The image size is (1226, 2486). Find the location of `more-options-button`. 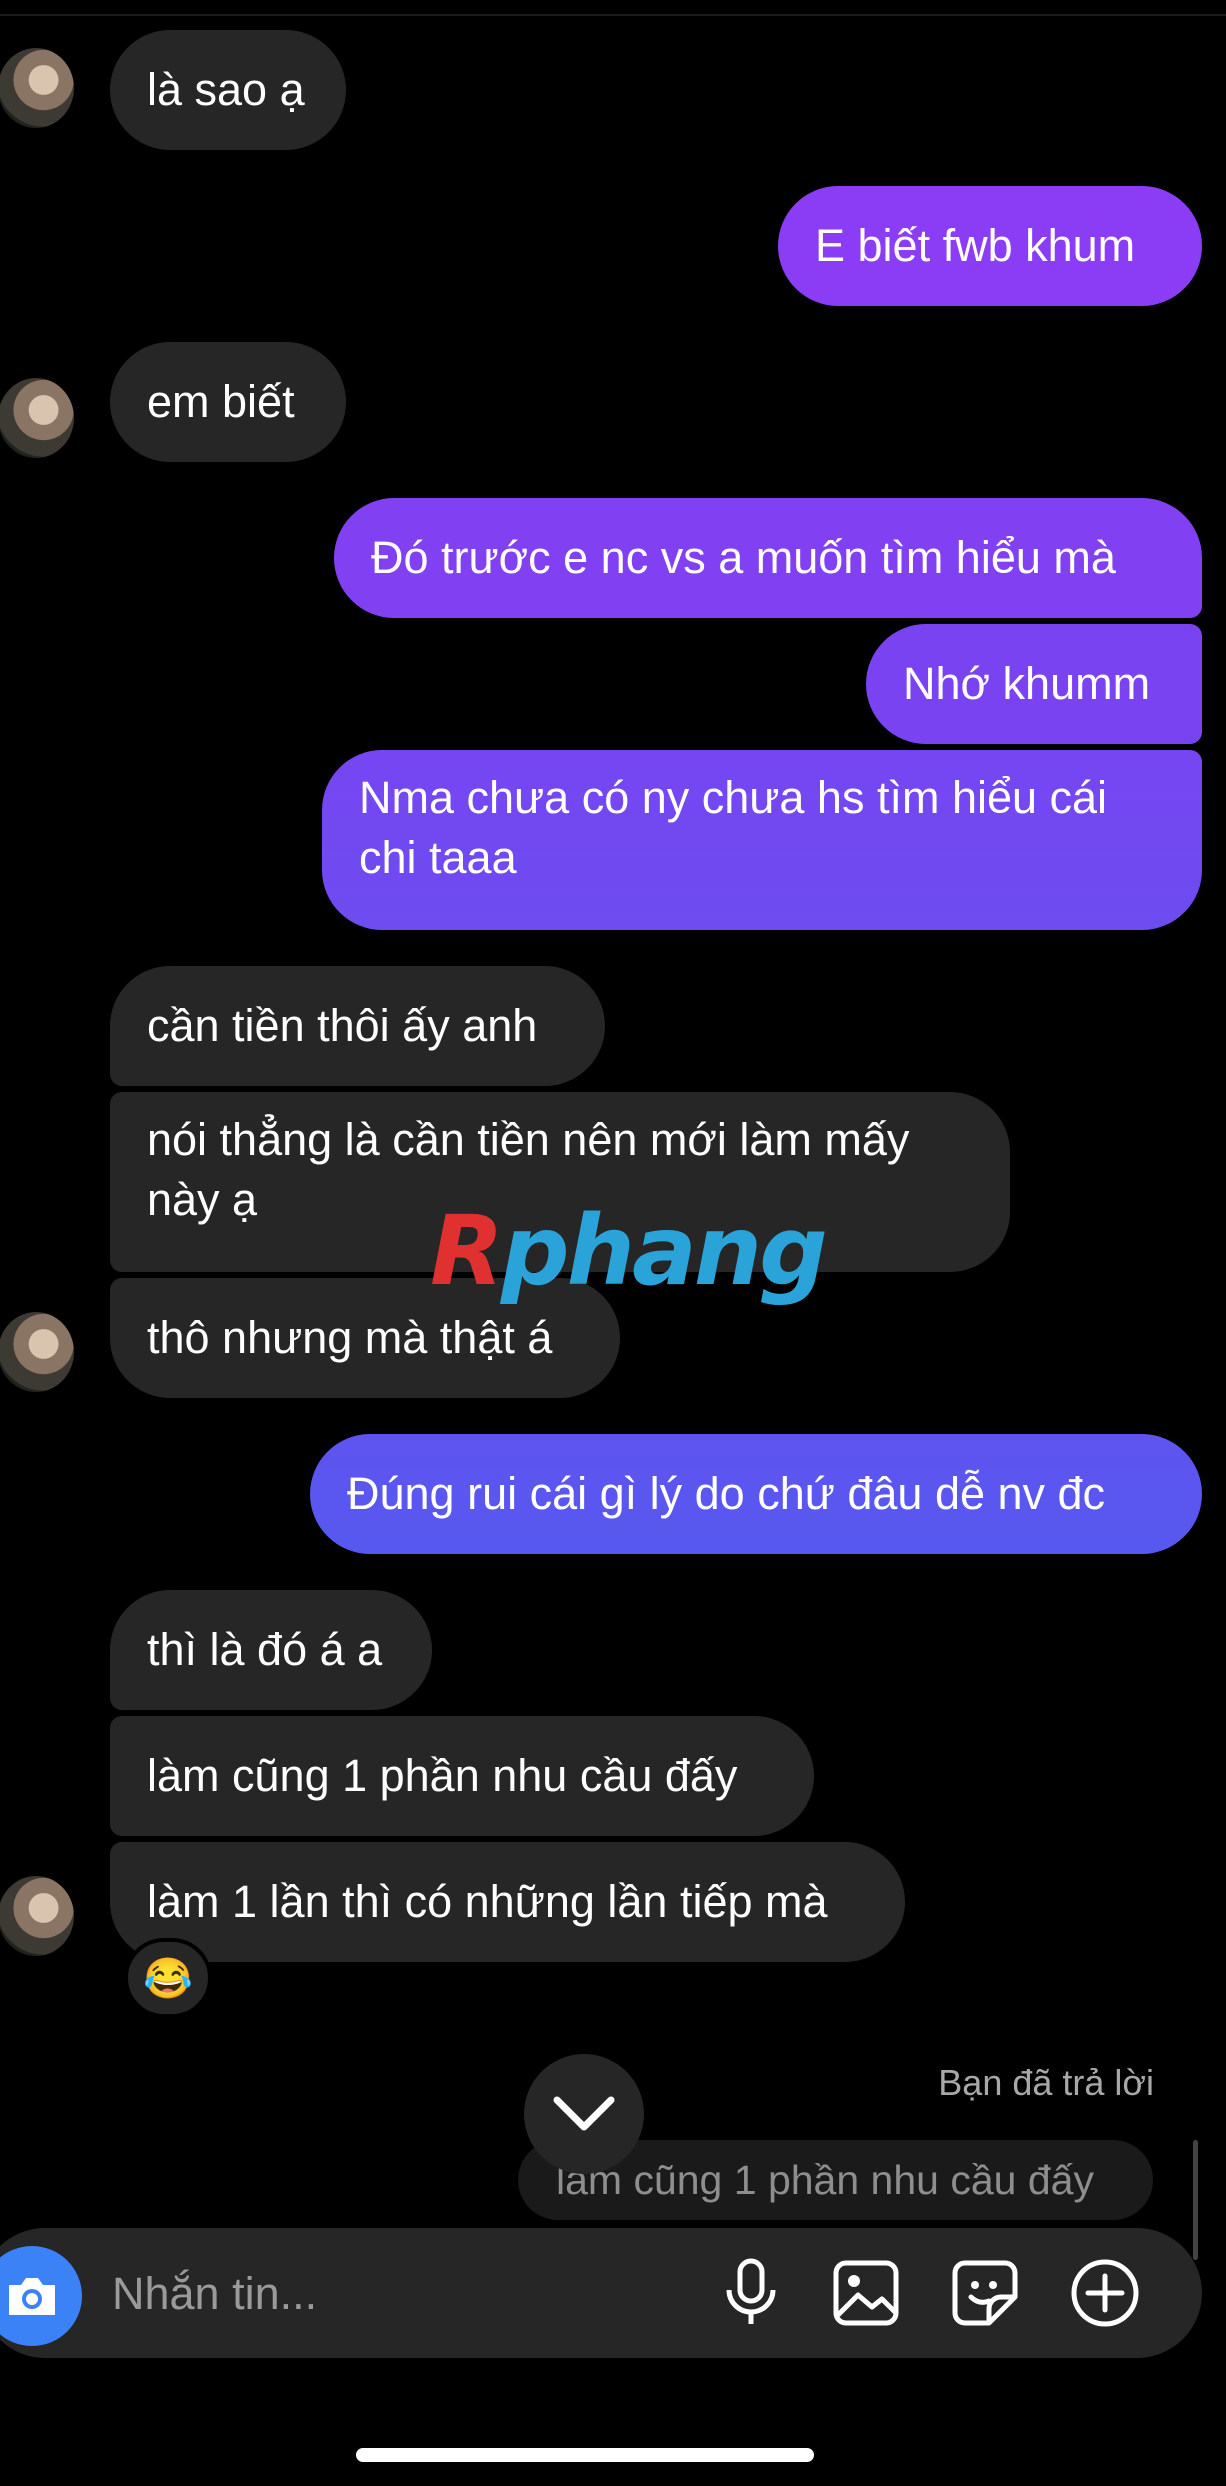

more-options-button is located at coordinates (1105, 2293).